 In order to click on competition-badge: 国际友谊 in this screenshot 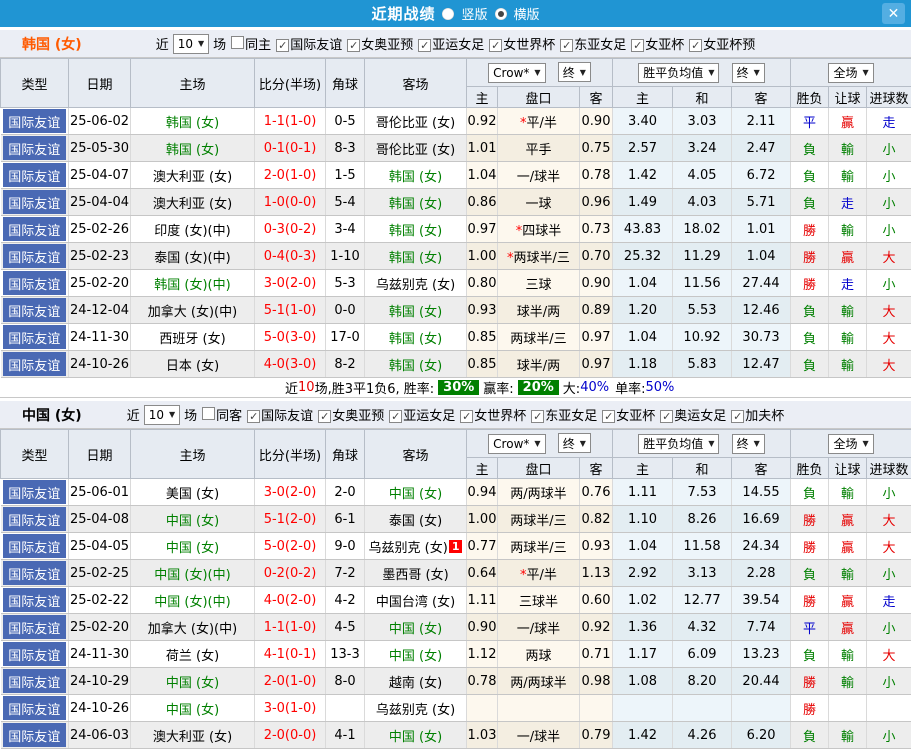, I will do `click(34, 121)`.